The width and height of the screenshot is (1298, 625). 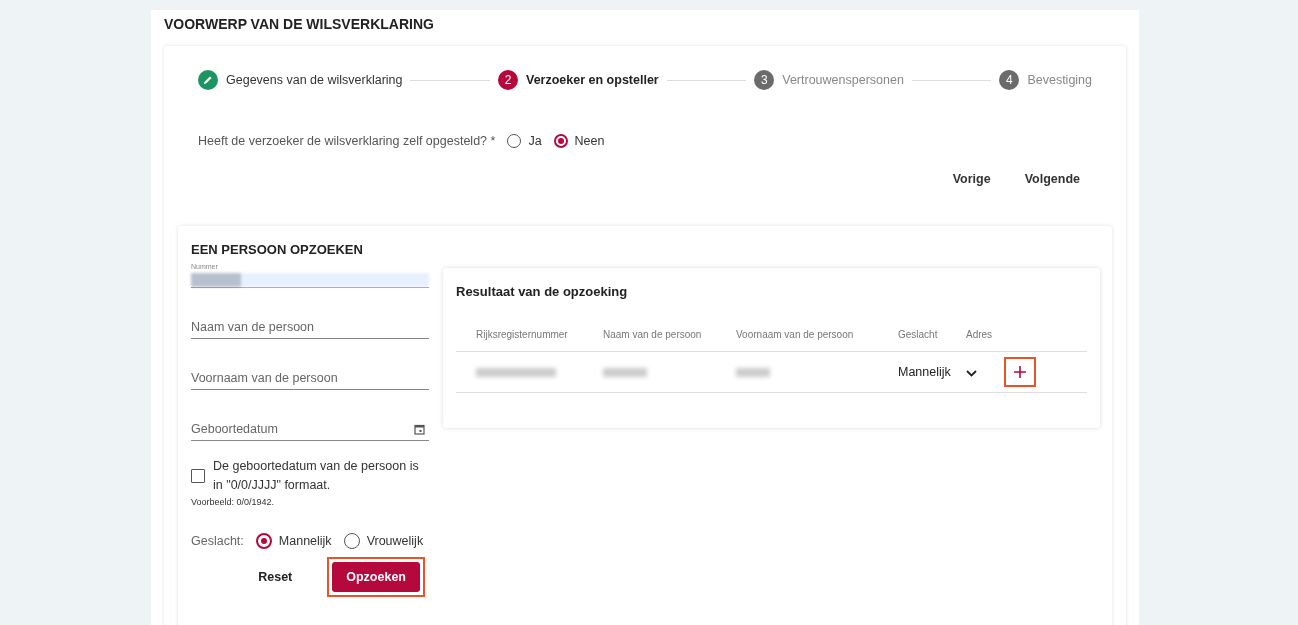 I want to click on step-label: Bevestiging, so click(x=1059, y=80).